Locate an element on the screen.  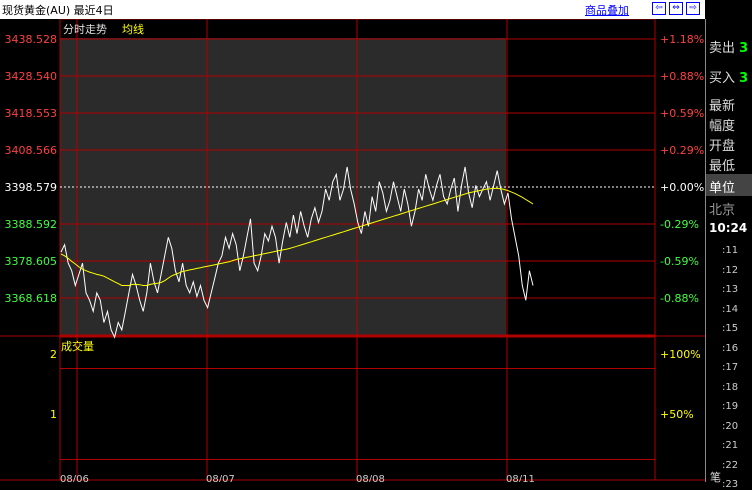
buy-label: 买入 is located at coordinates (722, 78).